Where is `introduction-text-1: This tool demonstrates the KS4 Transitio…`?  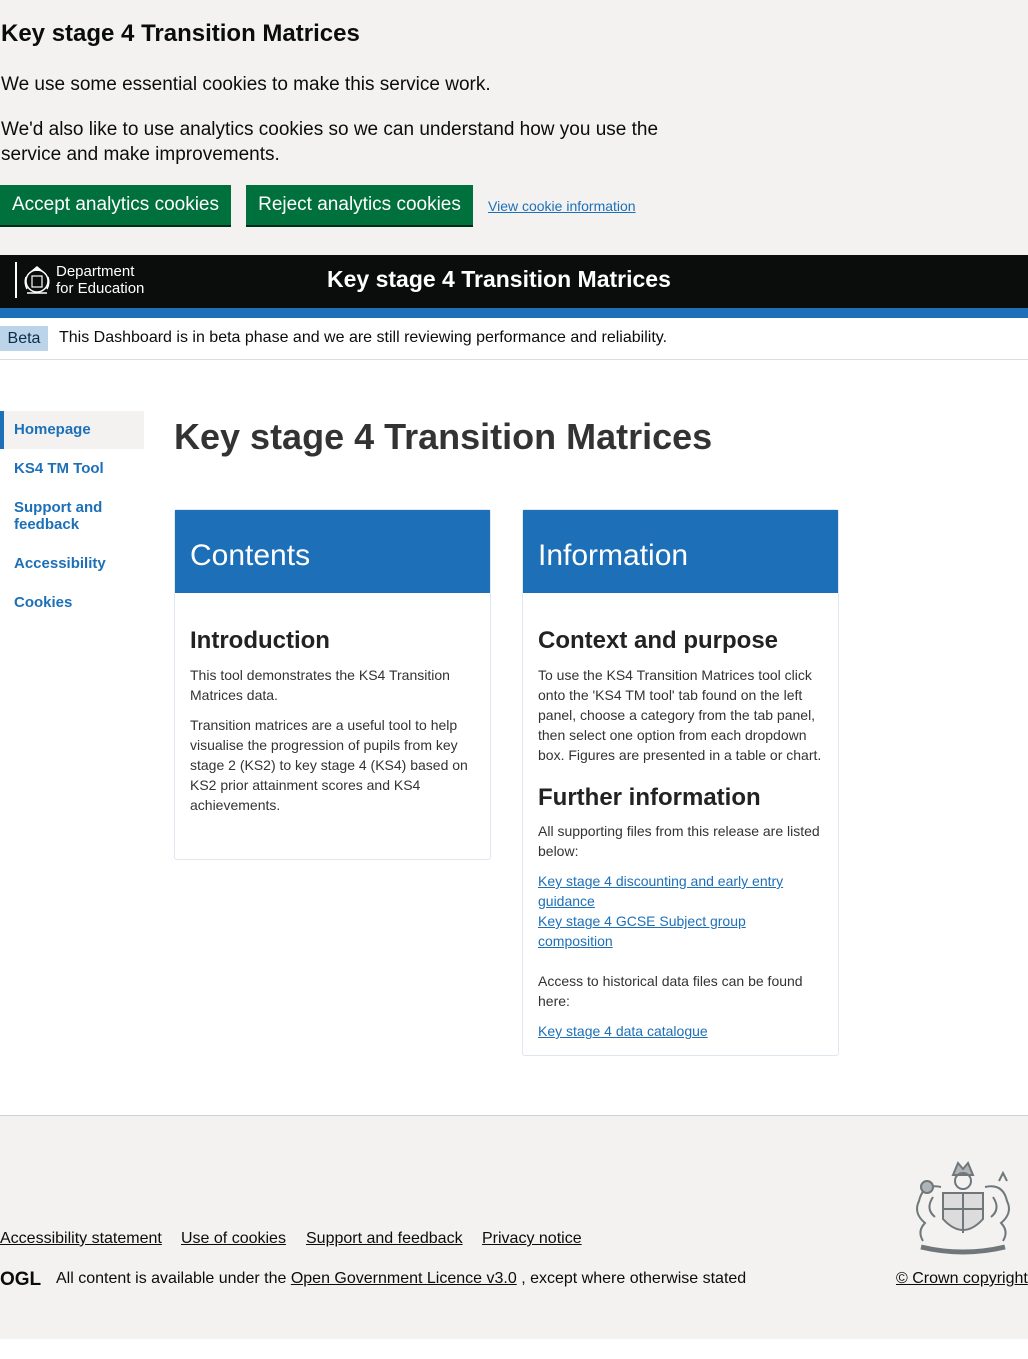
introduction-text-1: This tool demonstrates the KS4 Transitio… is located at coordinates (320, 685).